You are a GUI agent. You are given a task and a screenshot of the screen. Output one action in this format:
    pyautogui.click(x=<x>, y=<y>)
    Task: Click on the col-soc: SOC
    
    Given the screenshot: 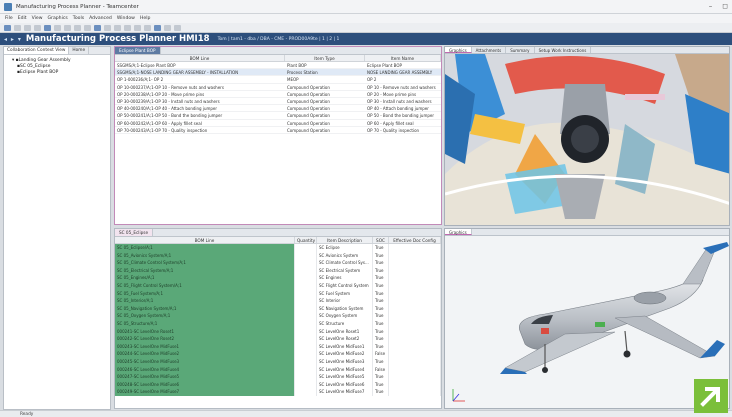 What is the action you would take?
    pyautogui.click(x=381, y=240)
    